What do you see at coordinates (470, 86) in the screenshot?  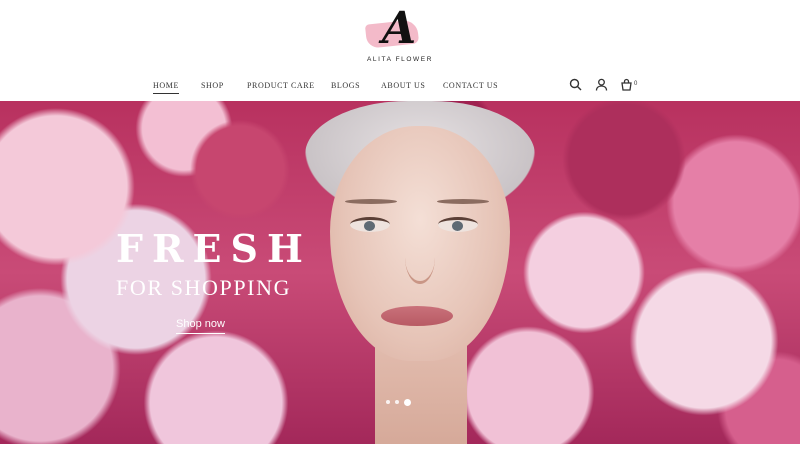 I see `nav-item-contact-us: CONTACT US` at bounding box center [470, 86].